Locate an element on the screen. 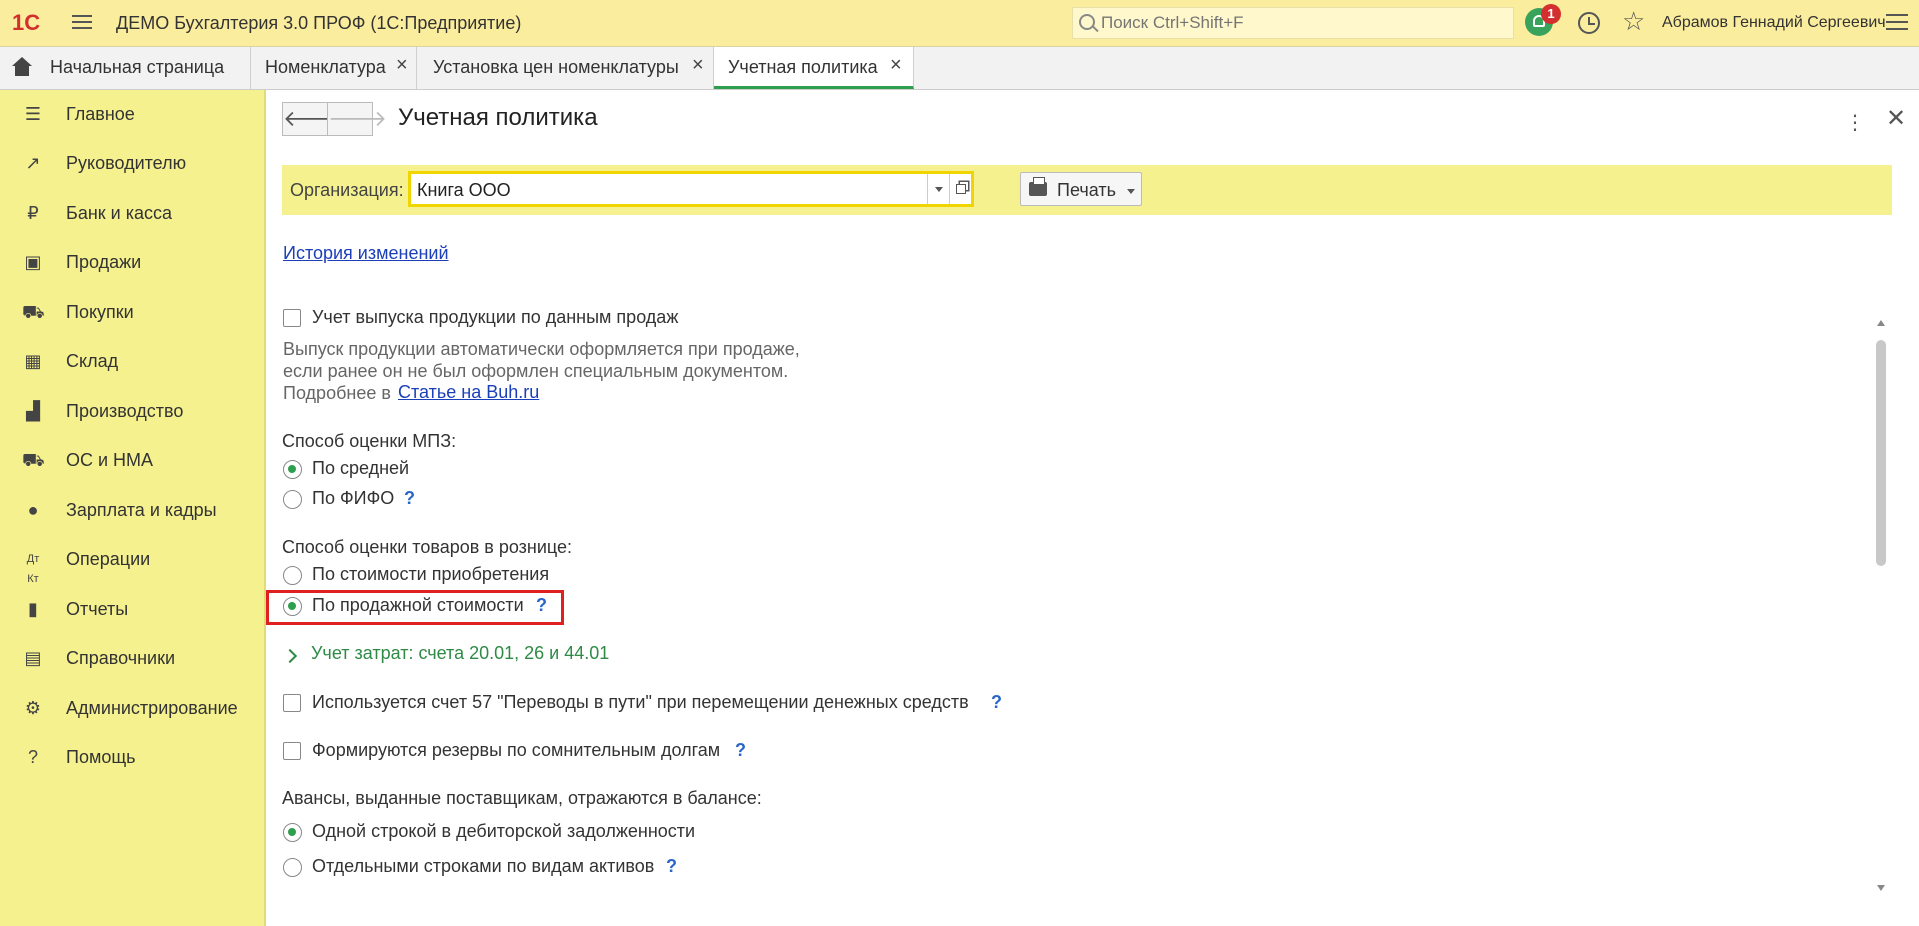 The width and height of the screenshot is (1919, 926). retail-radio-sale is located at coordinates (292, 606).